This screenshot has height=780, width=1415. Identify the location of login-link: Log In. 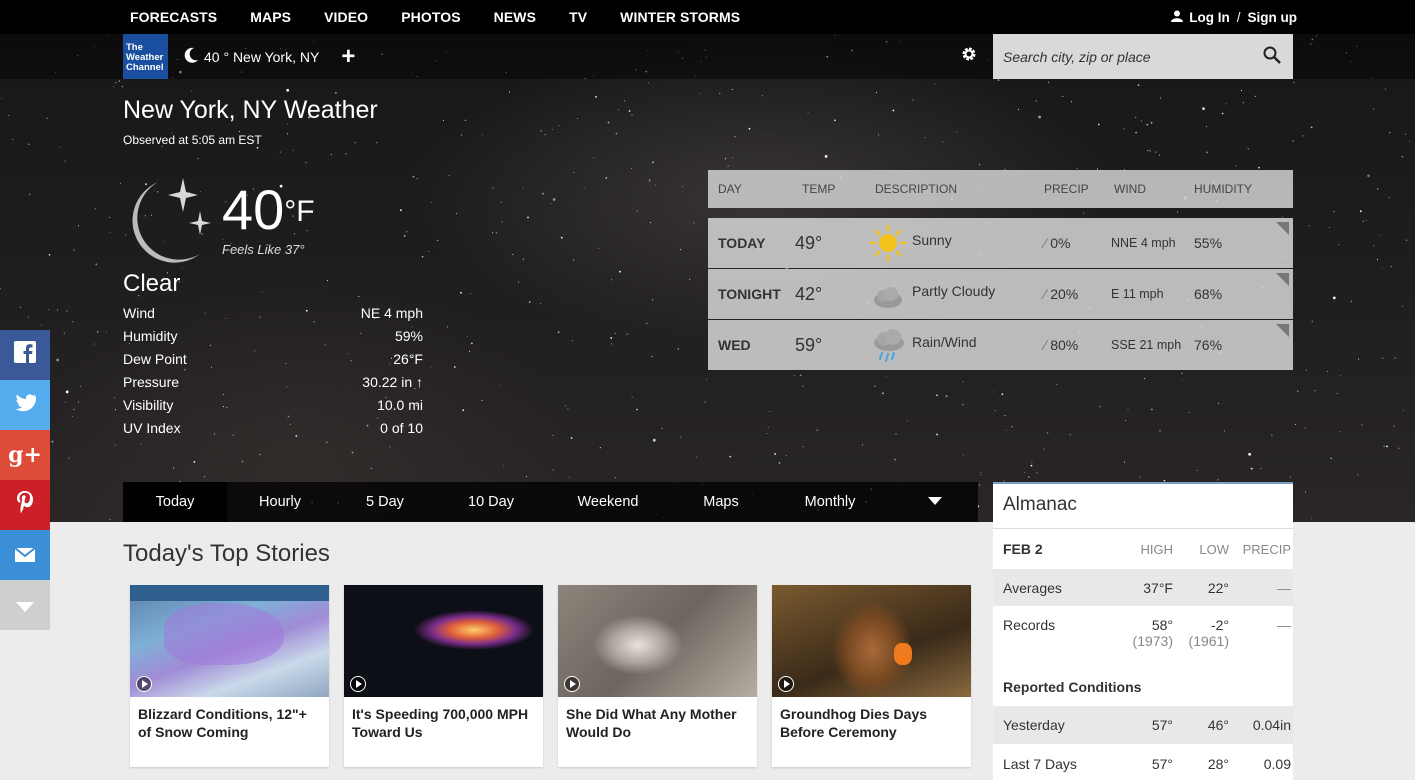
(1209, 17).